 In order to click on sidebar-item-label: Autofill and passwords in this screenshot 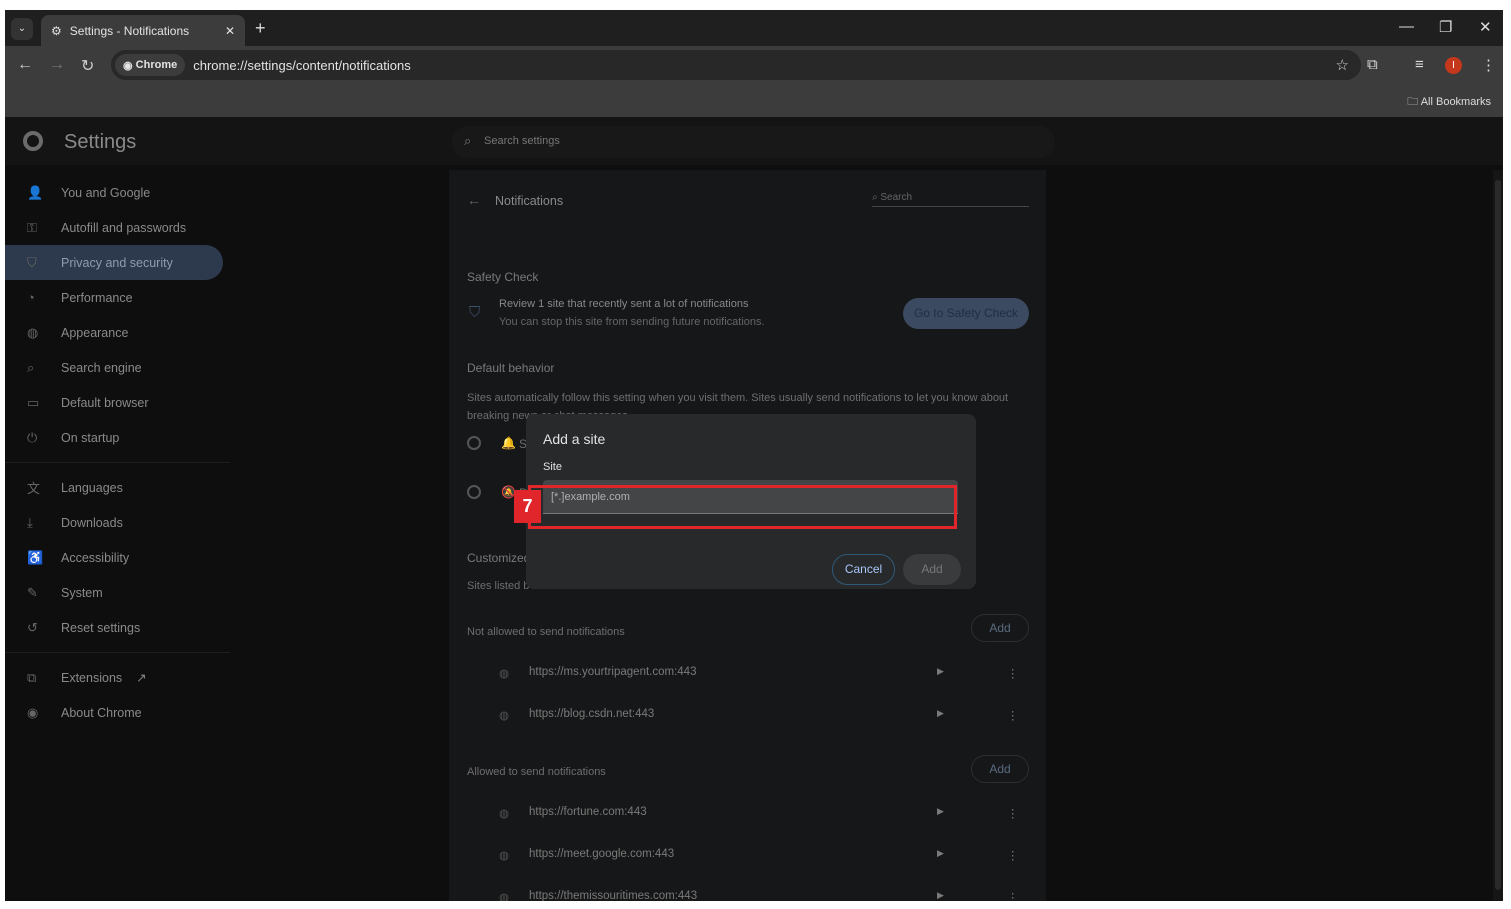, I will do `click(124, 227)`.